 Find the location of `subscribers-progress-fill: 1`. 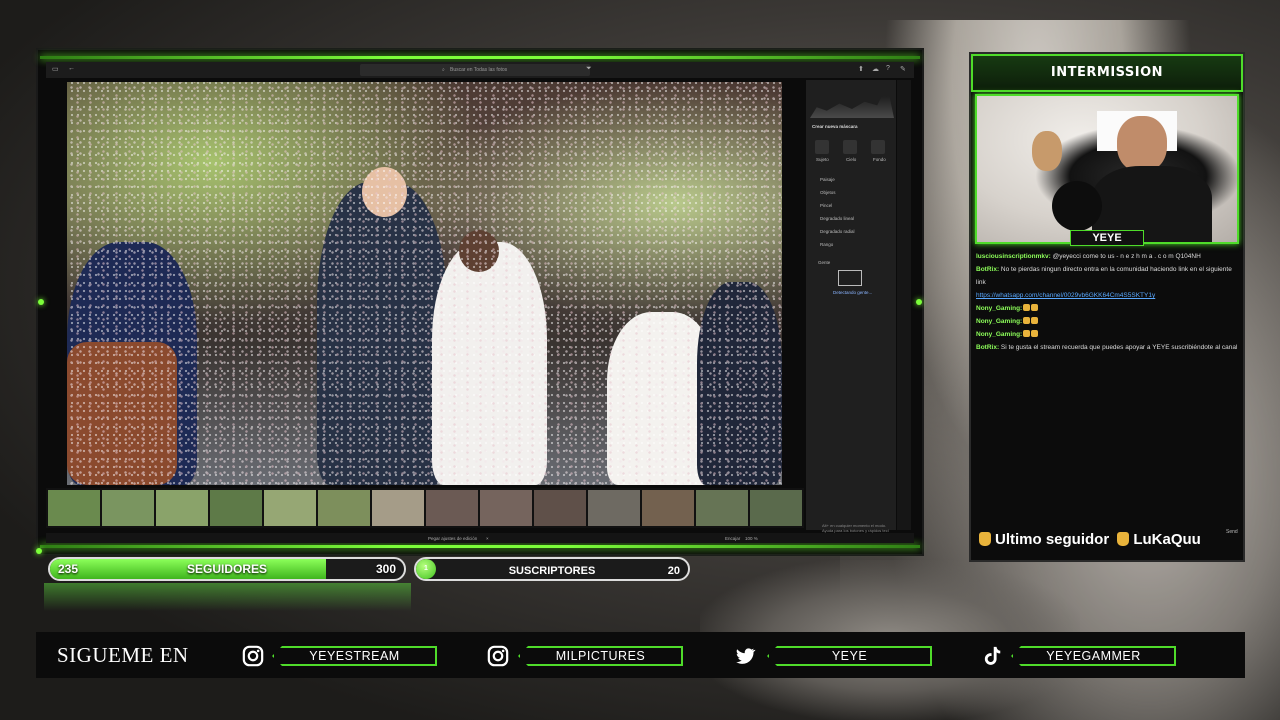

subscribers-progress-fill: 1 is located at coordinates (426, 569).